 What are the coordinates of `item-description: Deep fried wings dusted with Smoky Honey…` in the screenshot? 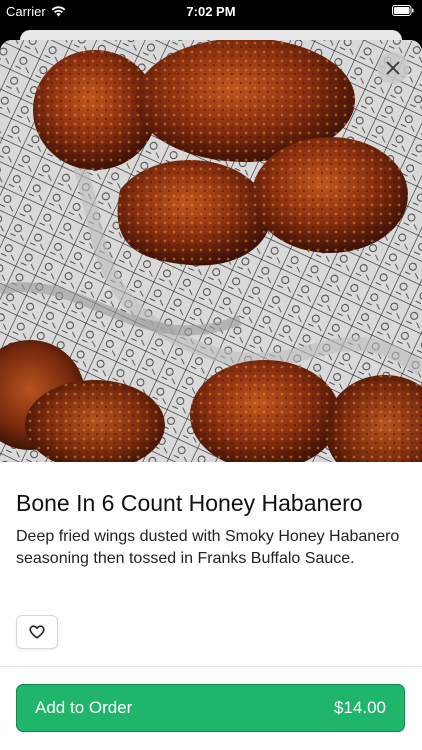 It's located at (208, 547).